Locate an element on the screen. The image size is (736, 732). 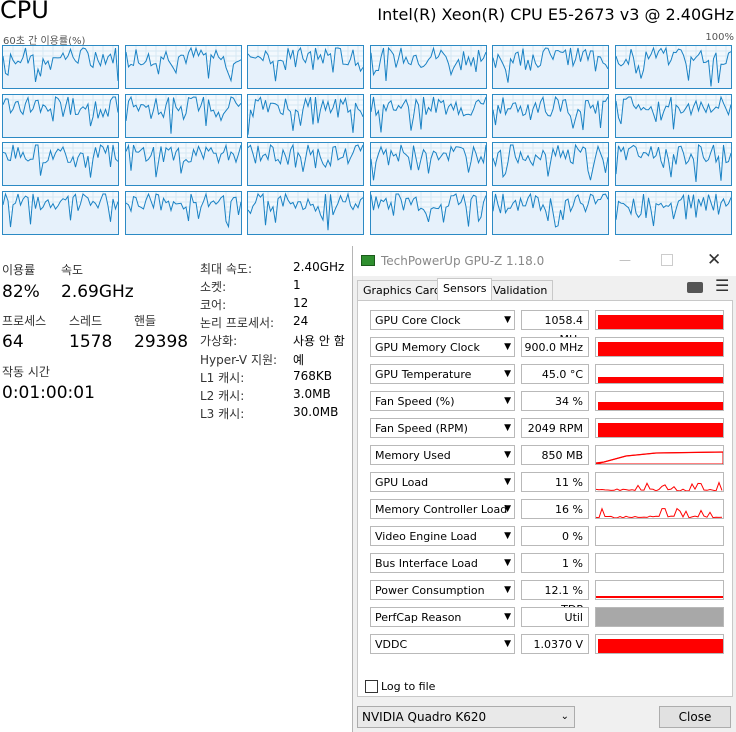
processes-value: 64 is located at coordinates (13, 342).